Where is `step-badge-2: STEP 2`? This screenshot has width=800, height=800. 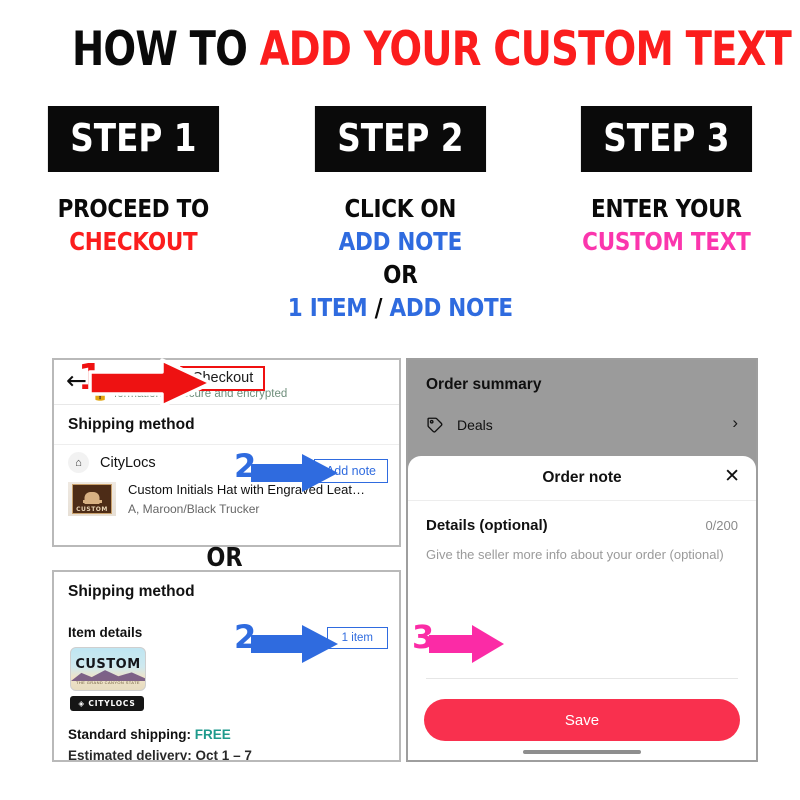
step-badge-2: STEP 2 is located at coordinates (400, 139).